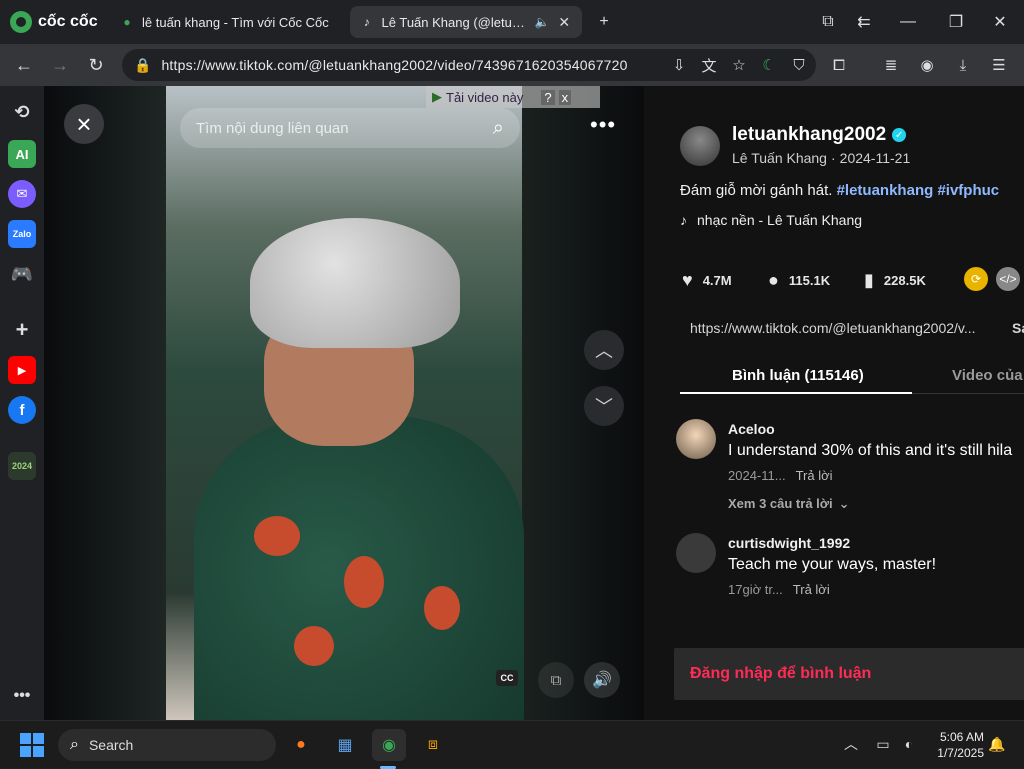  What do you see at coordinates (869, 280) in the screenshot?
I see `bookmark-icon: ▮` at bounding box center [869, 280].